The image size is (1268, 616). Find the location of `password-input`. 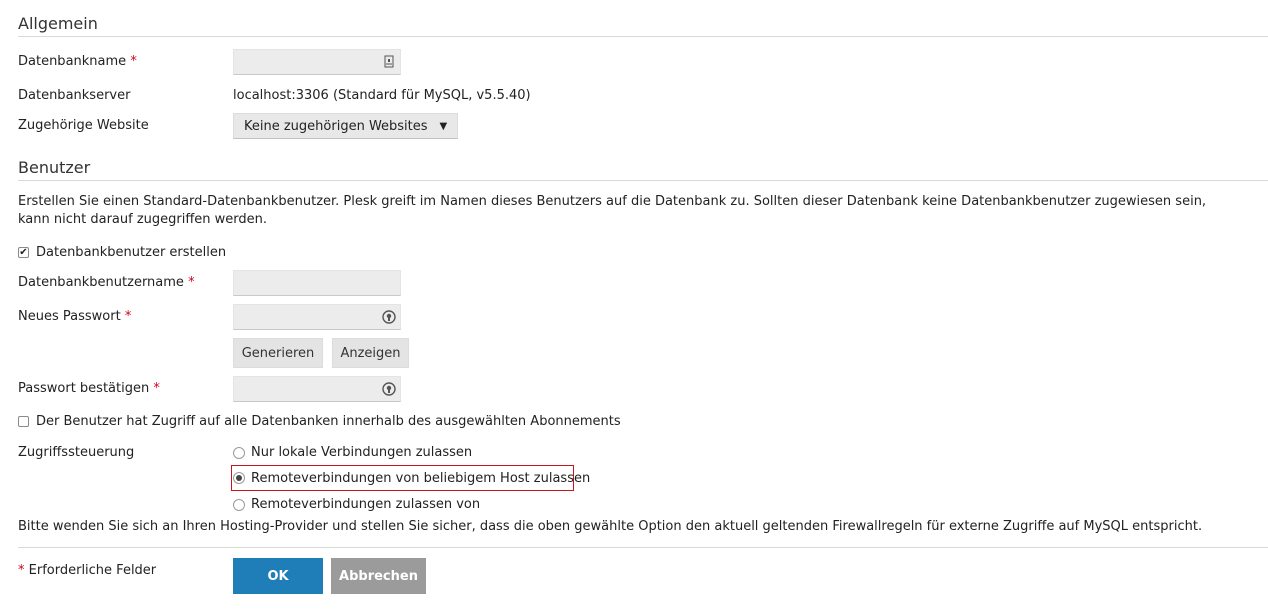

password-input is located at coordinates (317, 317).